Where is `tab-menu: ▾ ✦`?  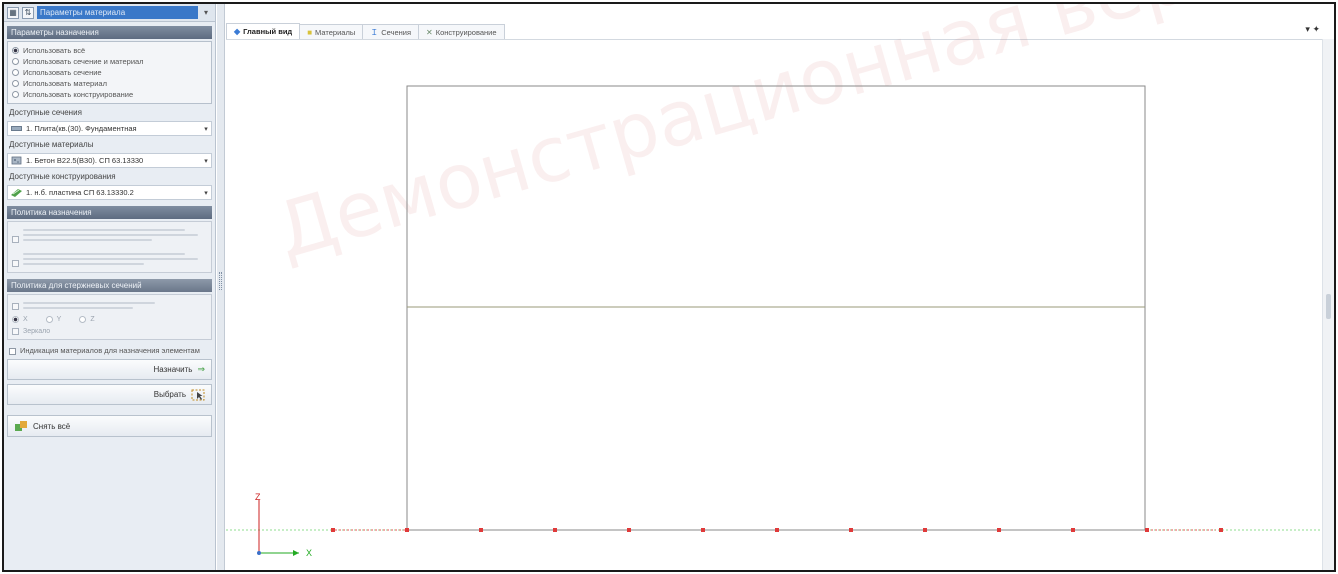 tab-menu: ▾ ✦ is located at coordinates (1312, 29).